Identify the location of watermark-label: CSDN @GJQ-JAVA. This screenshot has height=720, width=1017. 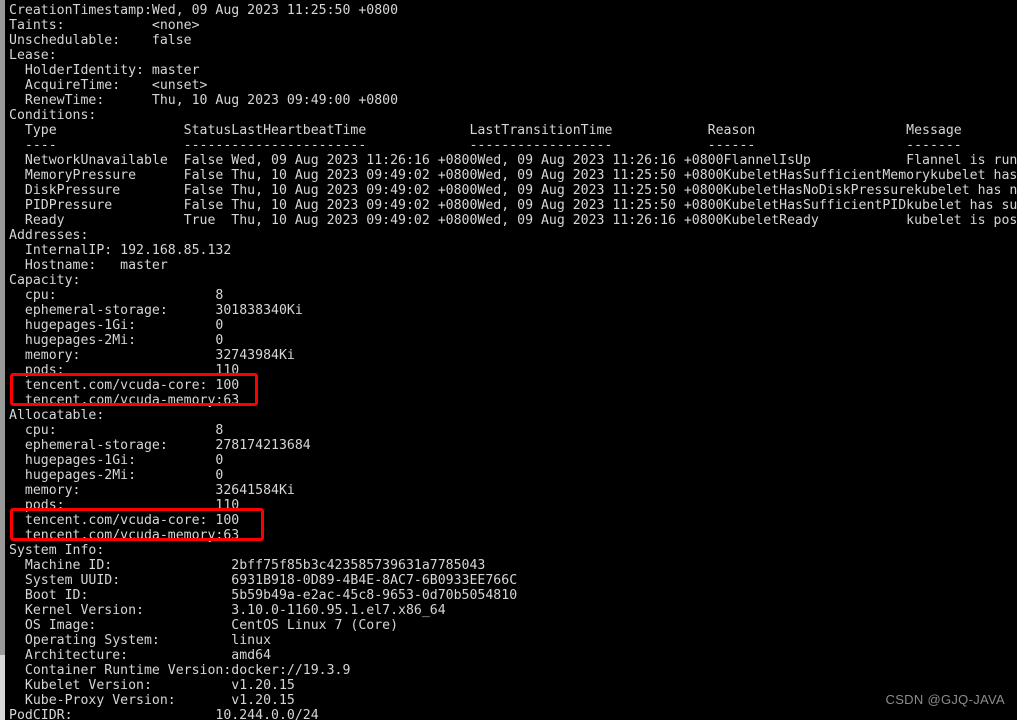
(945, 699).